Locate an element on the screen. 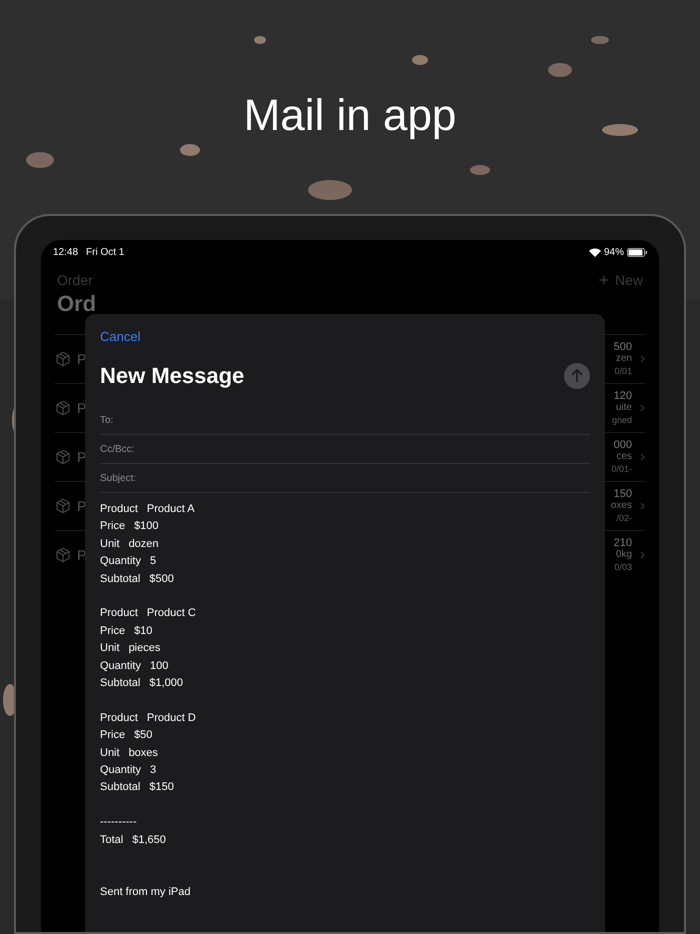 This screenshot has height=934, width=700. line-value: 100 is located at coordinates (159, 666).